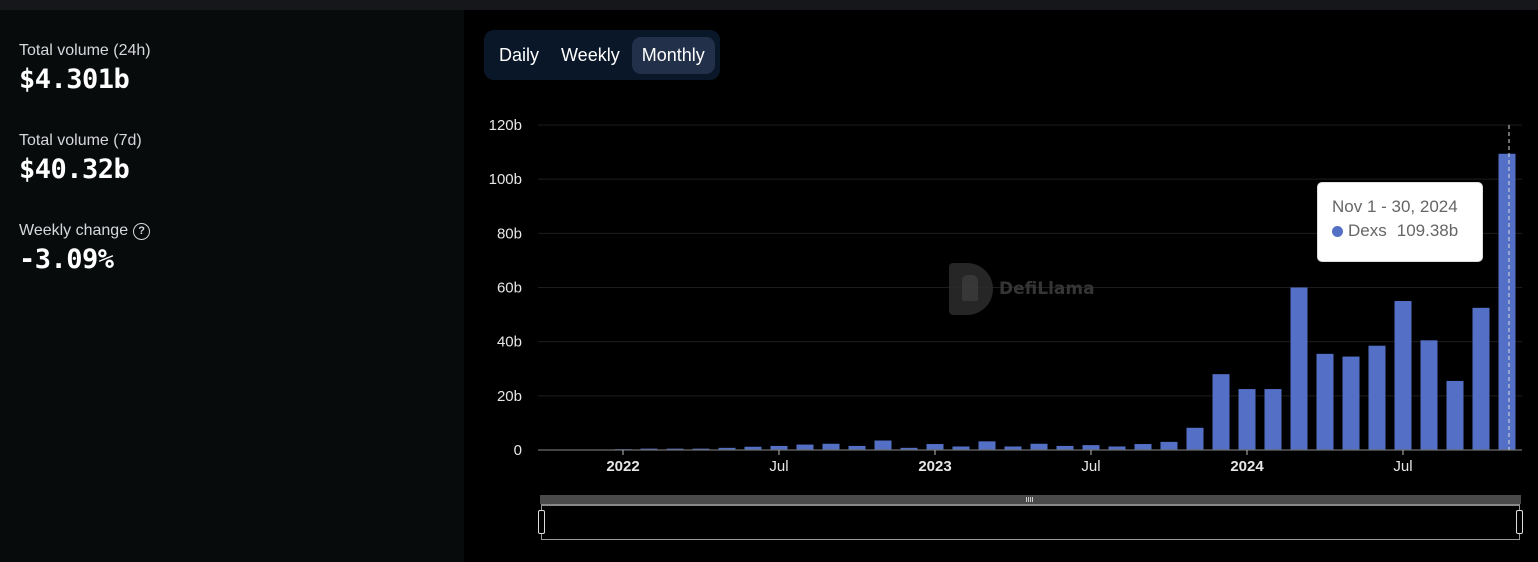 Image resolution: width=1538 pixels, height=562 pixels. Describe the element at coordinates (1403, 375) in the screenshot. I see `bar: Jul 2024` at that location.